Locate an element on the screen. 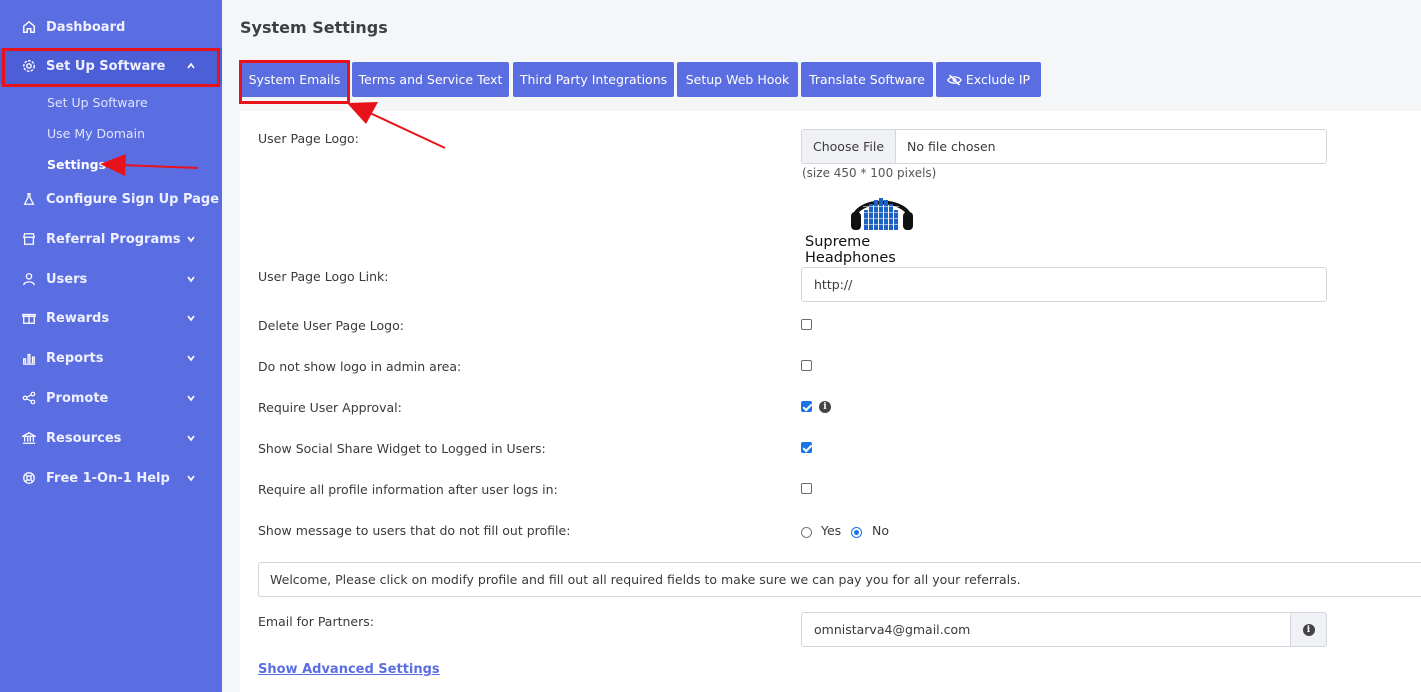 Image resolution: width=1421 pixels, height=692 pixels. hide-logo-admin-label: Do not show logo in admin area: is located at coordinates (360, 366).